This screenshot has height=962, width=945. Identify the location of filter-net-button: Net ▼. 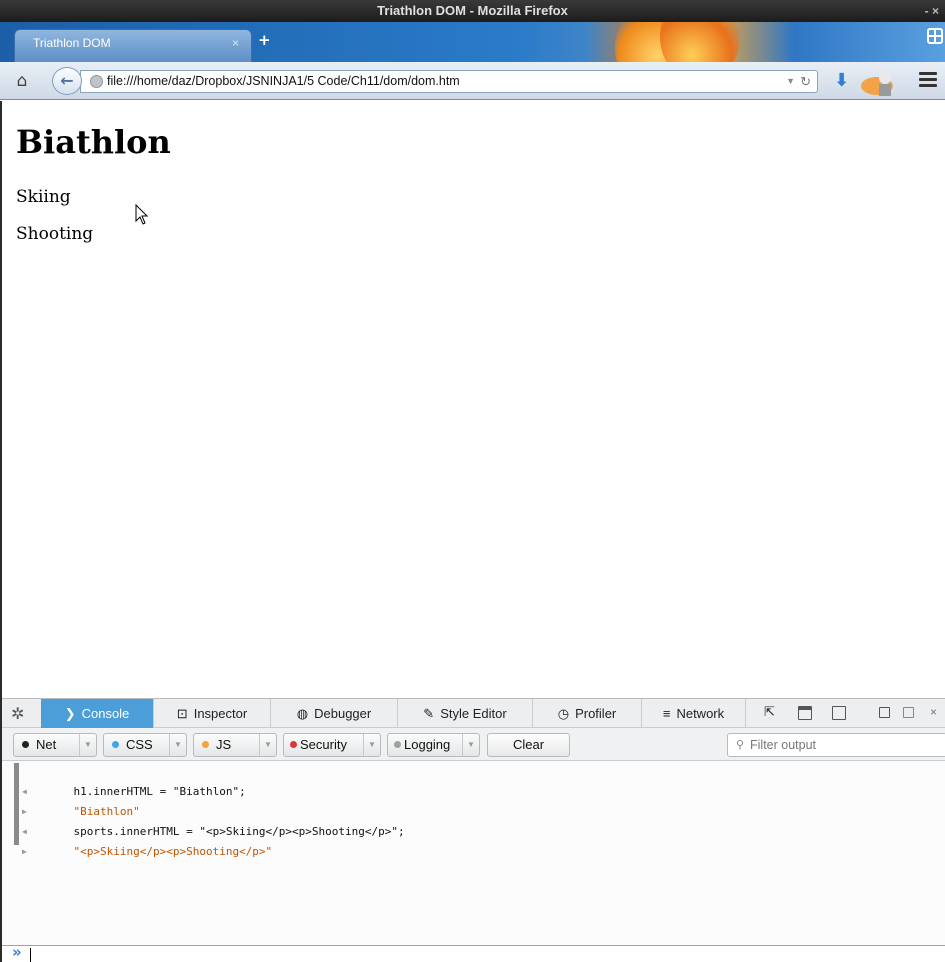
(55, 745).